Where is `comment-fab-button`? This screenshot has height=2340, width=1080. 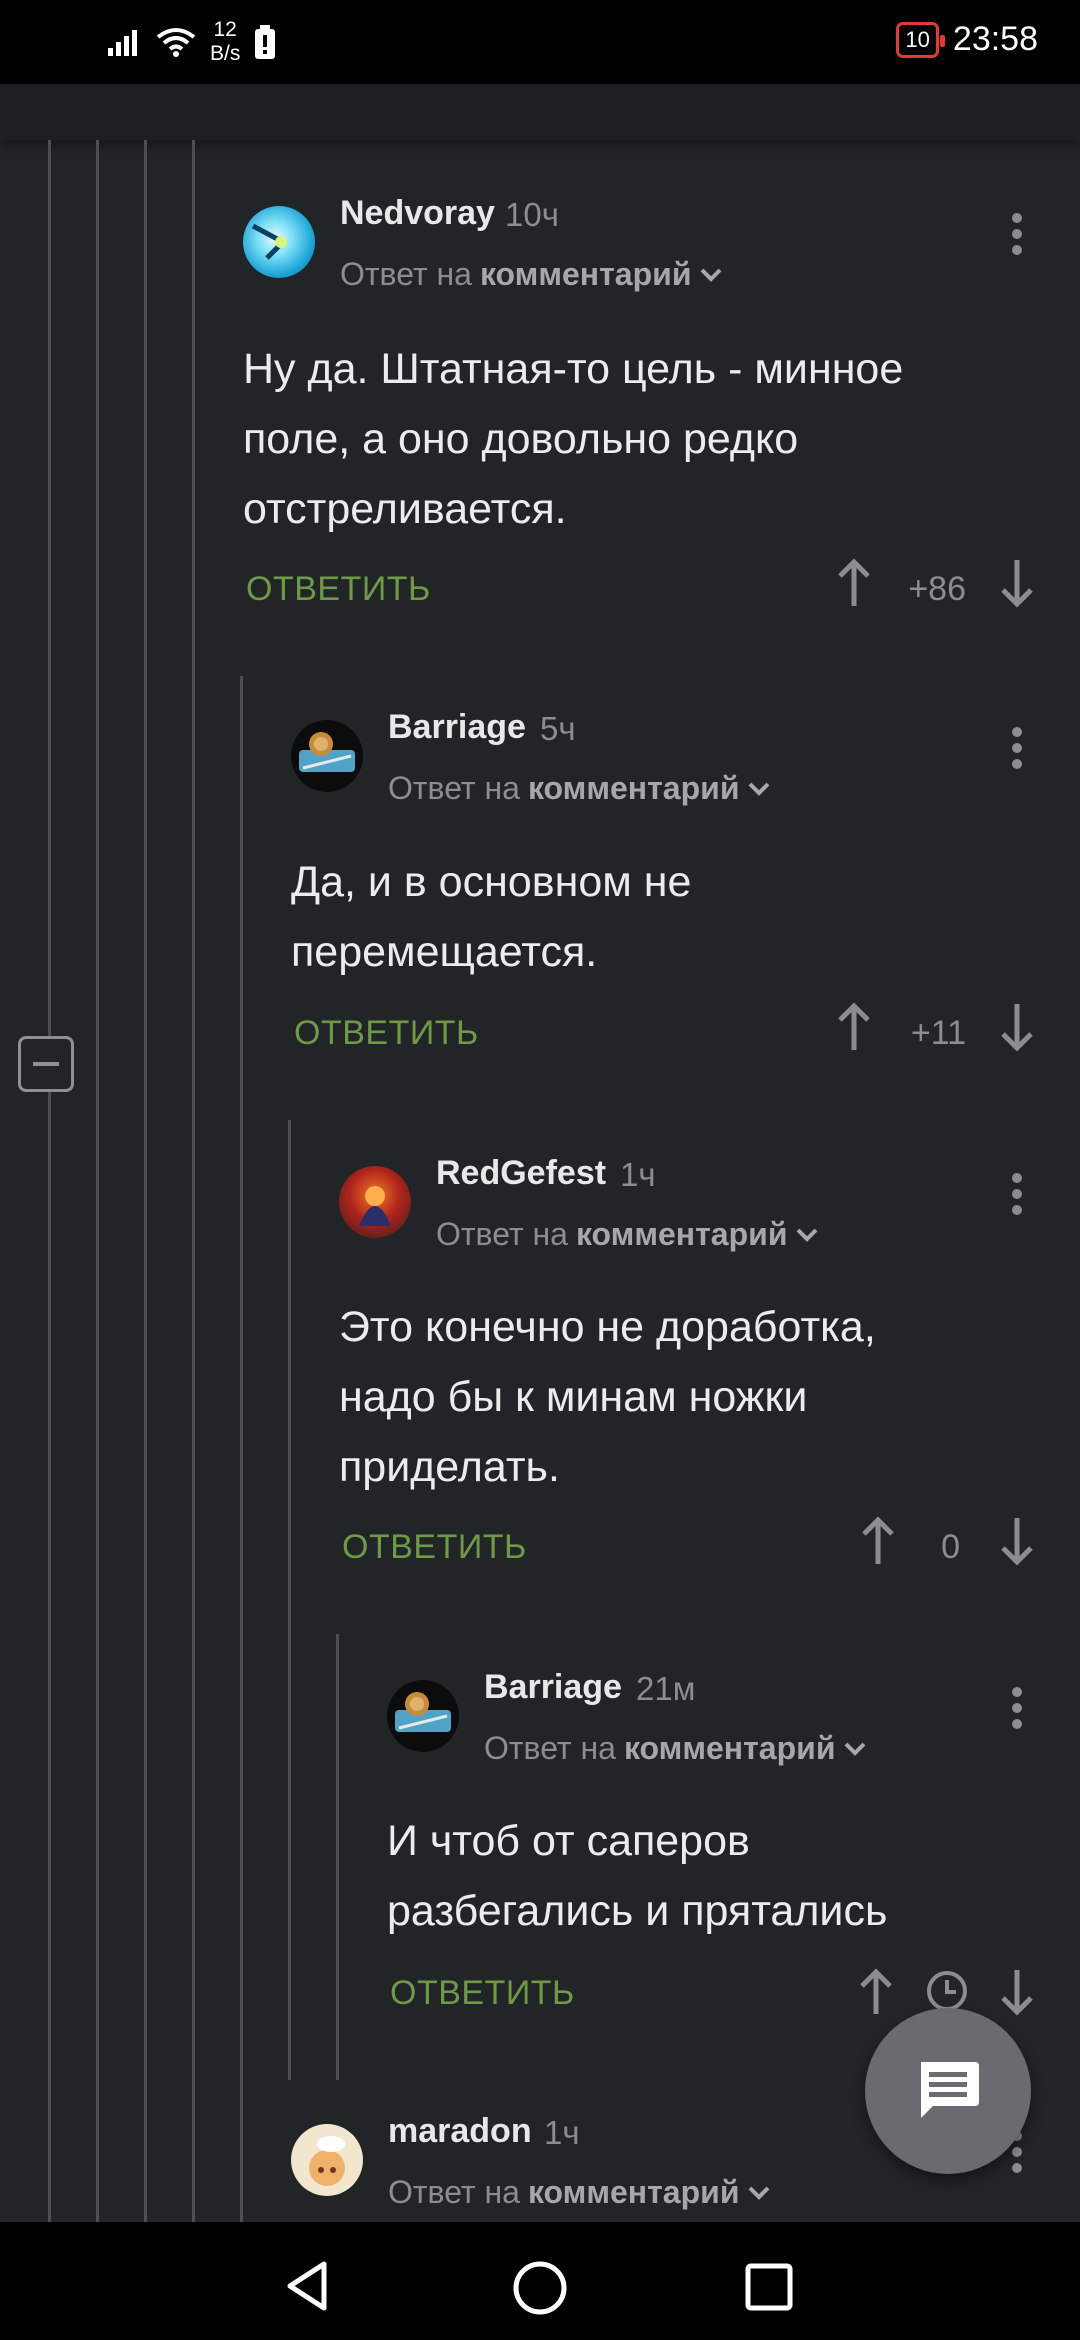 comment-fab-button is located at coordinates (948, 2091).